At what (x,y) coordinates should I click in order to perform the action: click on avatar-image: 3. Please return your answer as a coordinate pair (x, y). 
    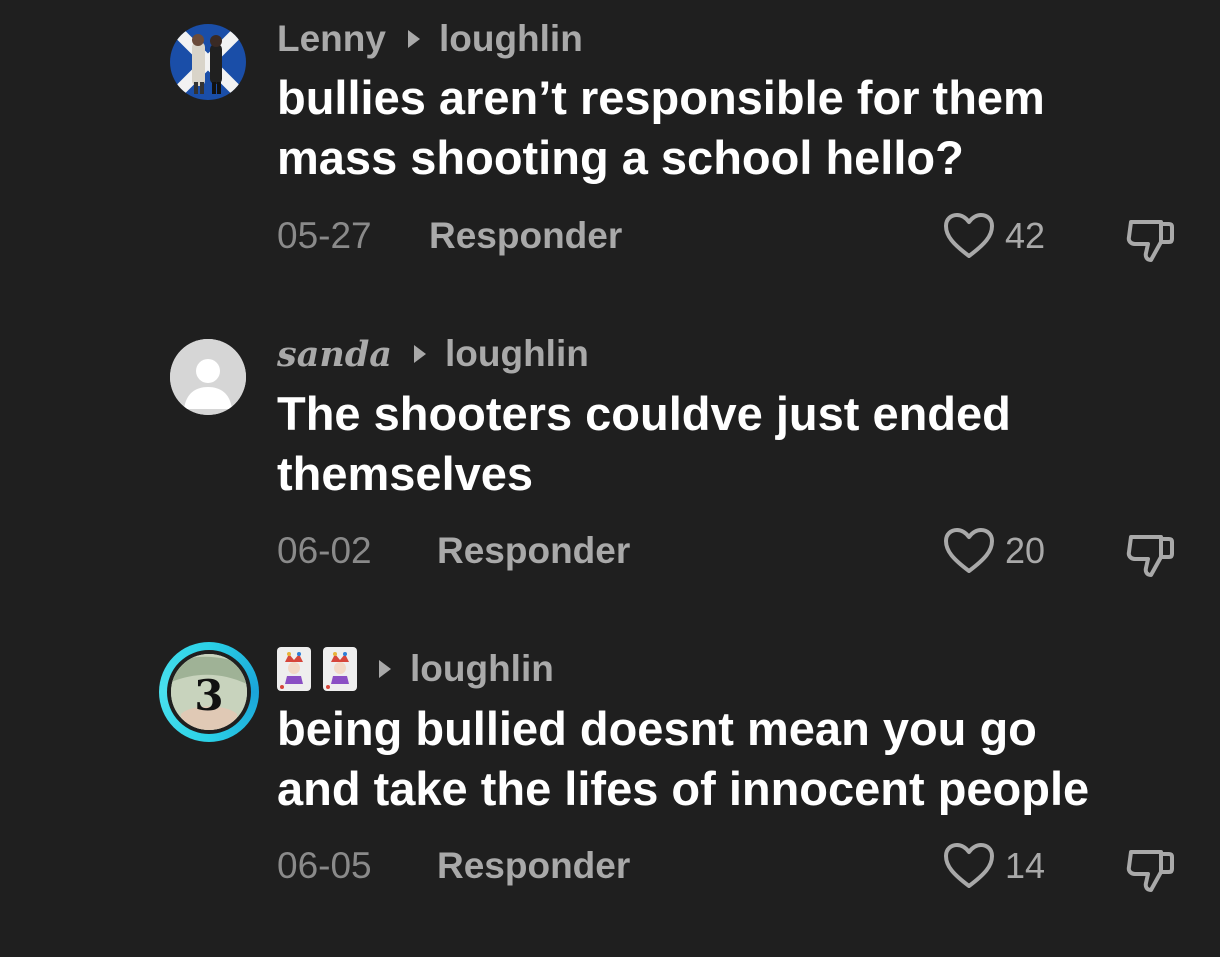
    Looking at the image, I should click on (209, 692).